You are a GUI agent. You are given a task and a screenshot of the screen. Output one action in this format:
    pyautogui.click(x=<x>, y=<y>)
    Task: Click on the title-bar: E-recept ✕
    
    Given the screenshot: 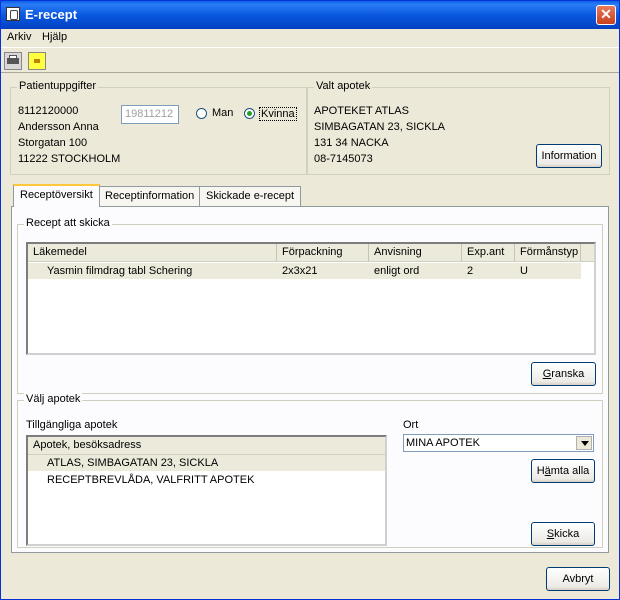 What is the action you would take?
    pyautogui.click(x=310, y=15)
    